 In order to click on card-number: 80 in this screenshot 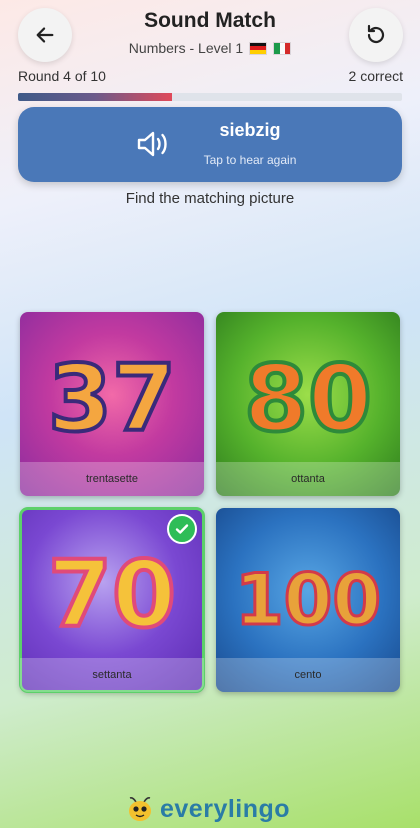, I will do `click(308, 398)`.